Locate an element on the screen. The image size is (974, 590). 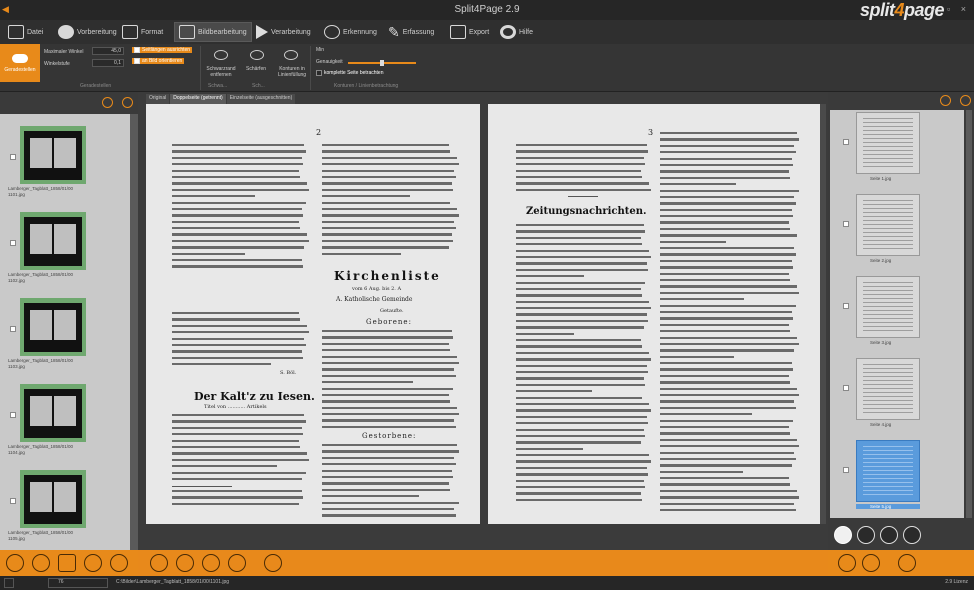
delete-icon is located at coordinates (119, 563).